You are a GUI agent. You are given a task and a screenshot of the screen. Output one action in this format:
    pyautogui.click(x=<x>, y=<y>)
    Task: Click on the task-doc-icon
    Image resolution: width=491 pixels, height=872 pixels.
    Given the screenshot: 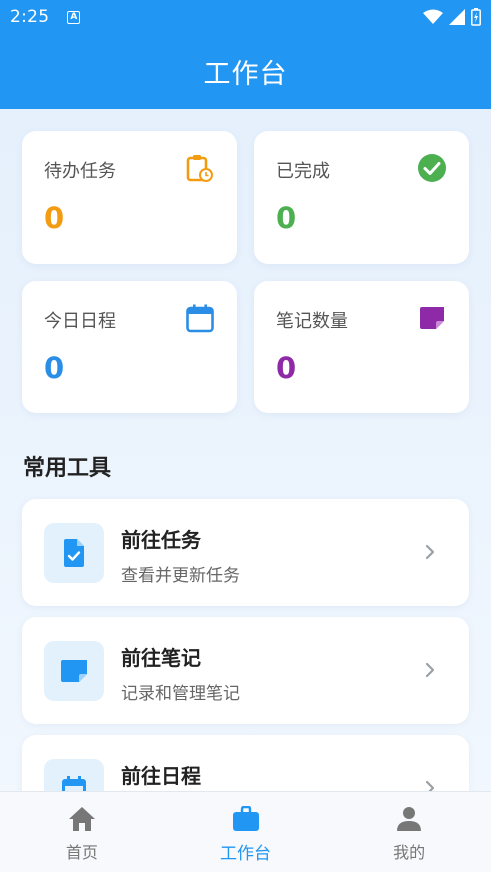 What is the action you would take?
    pyautogui.click(x=74, y=553)
    